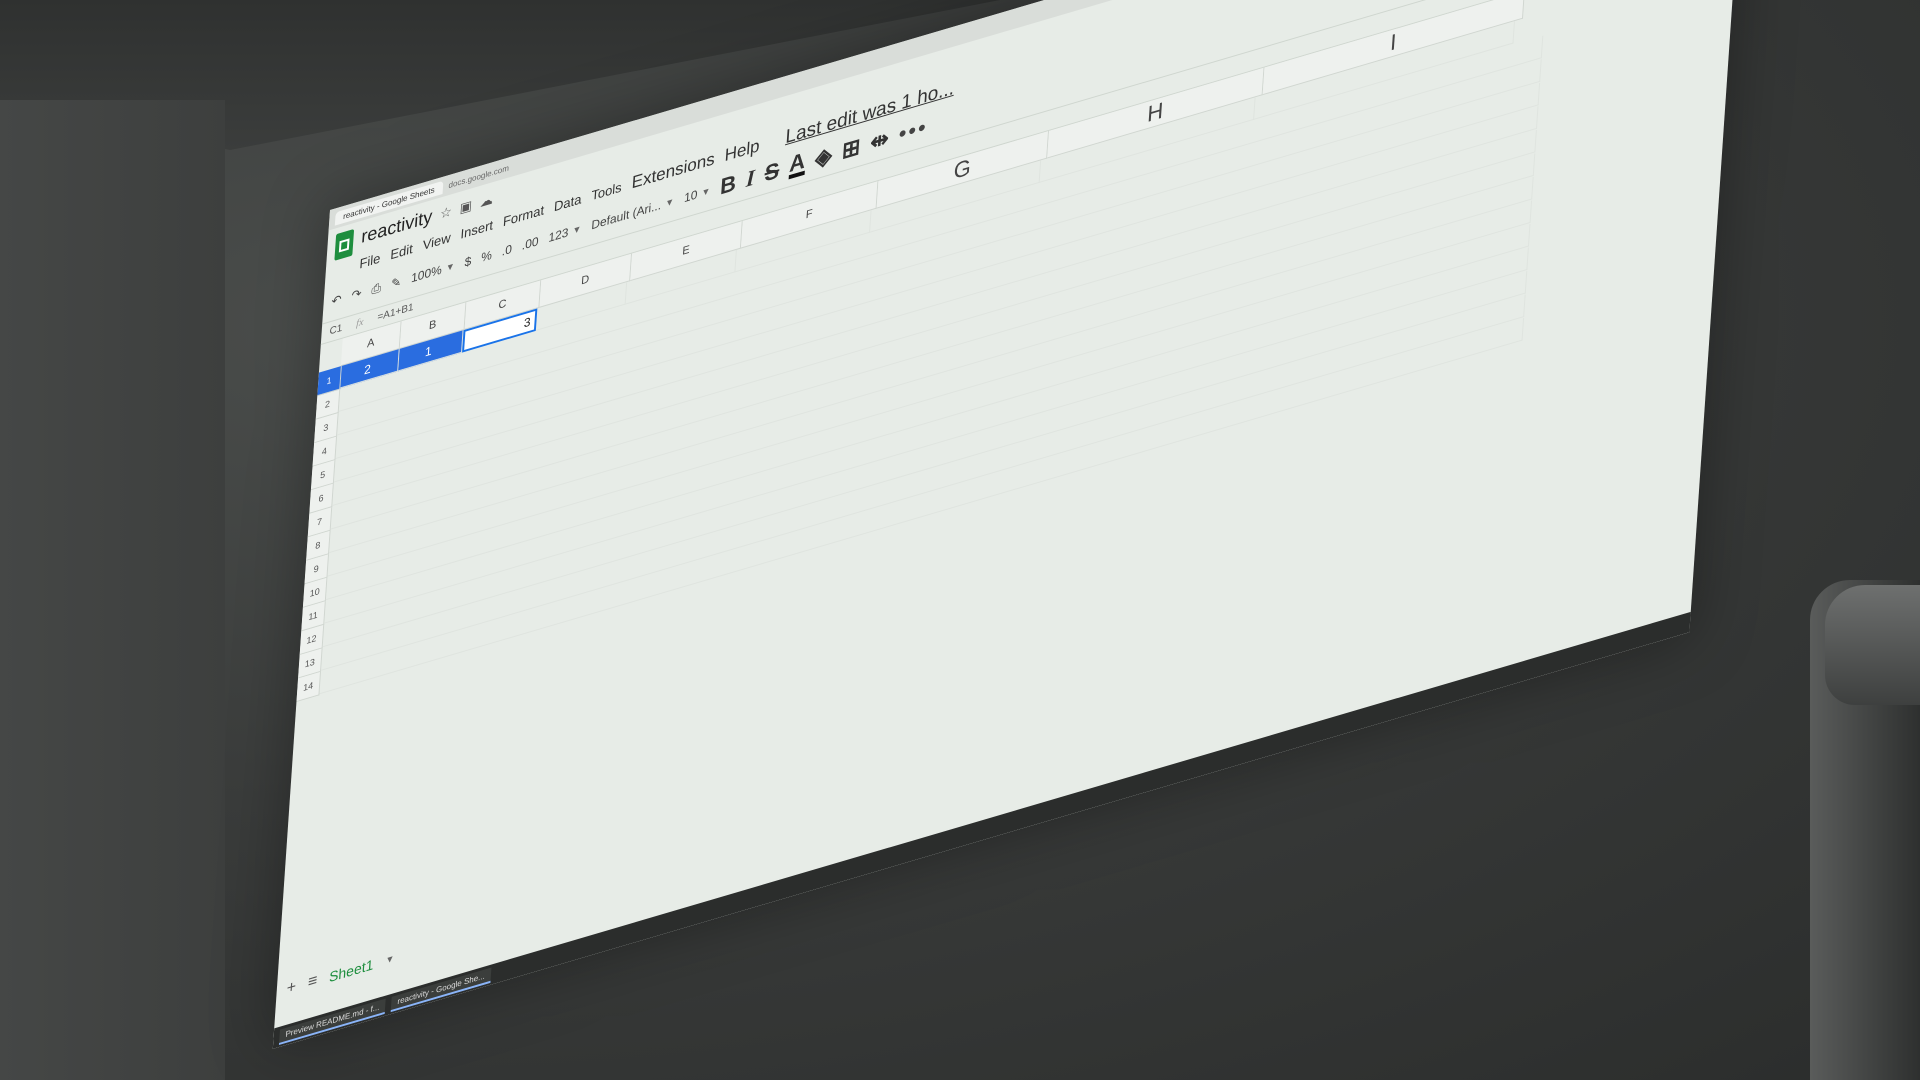  What do you see at coordinates (356, 294) in the screenshot?
I see `redo-icon: ↷` at bounding box center [356, 294].